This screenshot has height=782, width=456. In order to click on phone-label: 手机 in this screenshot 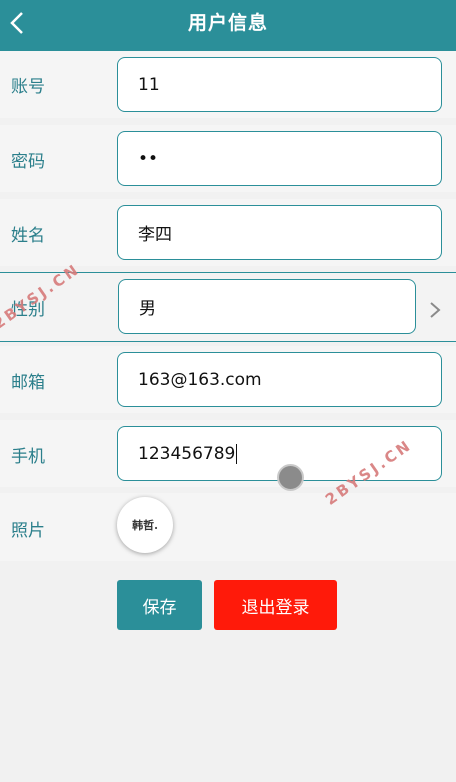, I will do `click(28, 457)`.